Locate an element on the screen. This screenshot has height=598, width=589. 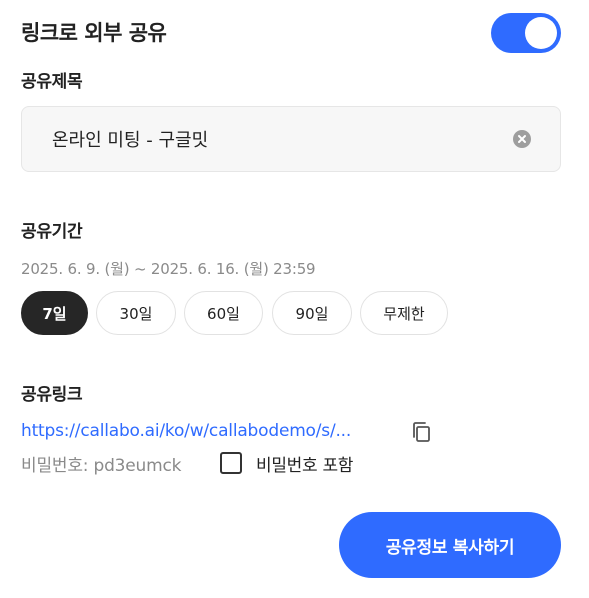
external-share-toggle is located at coordinates (526, 33).